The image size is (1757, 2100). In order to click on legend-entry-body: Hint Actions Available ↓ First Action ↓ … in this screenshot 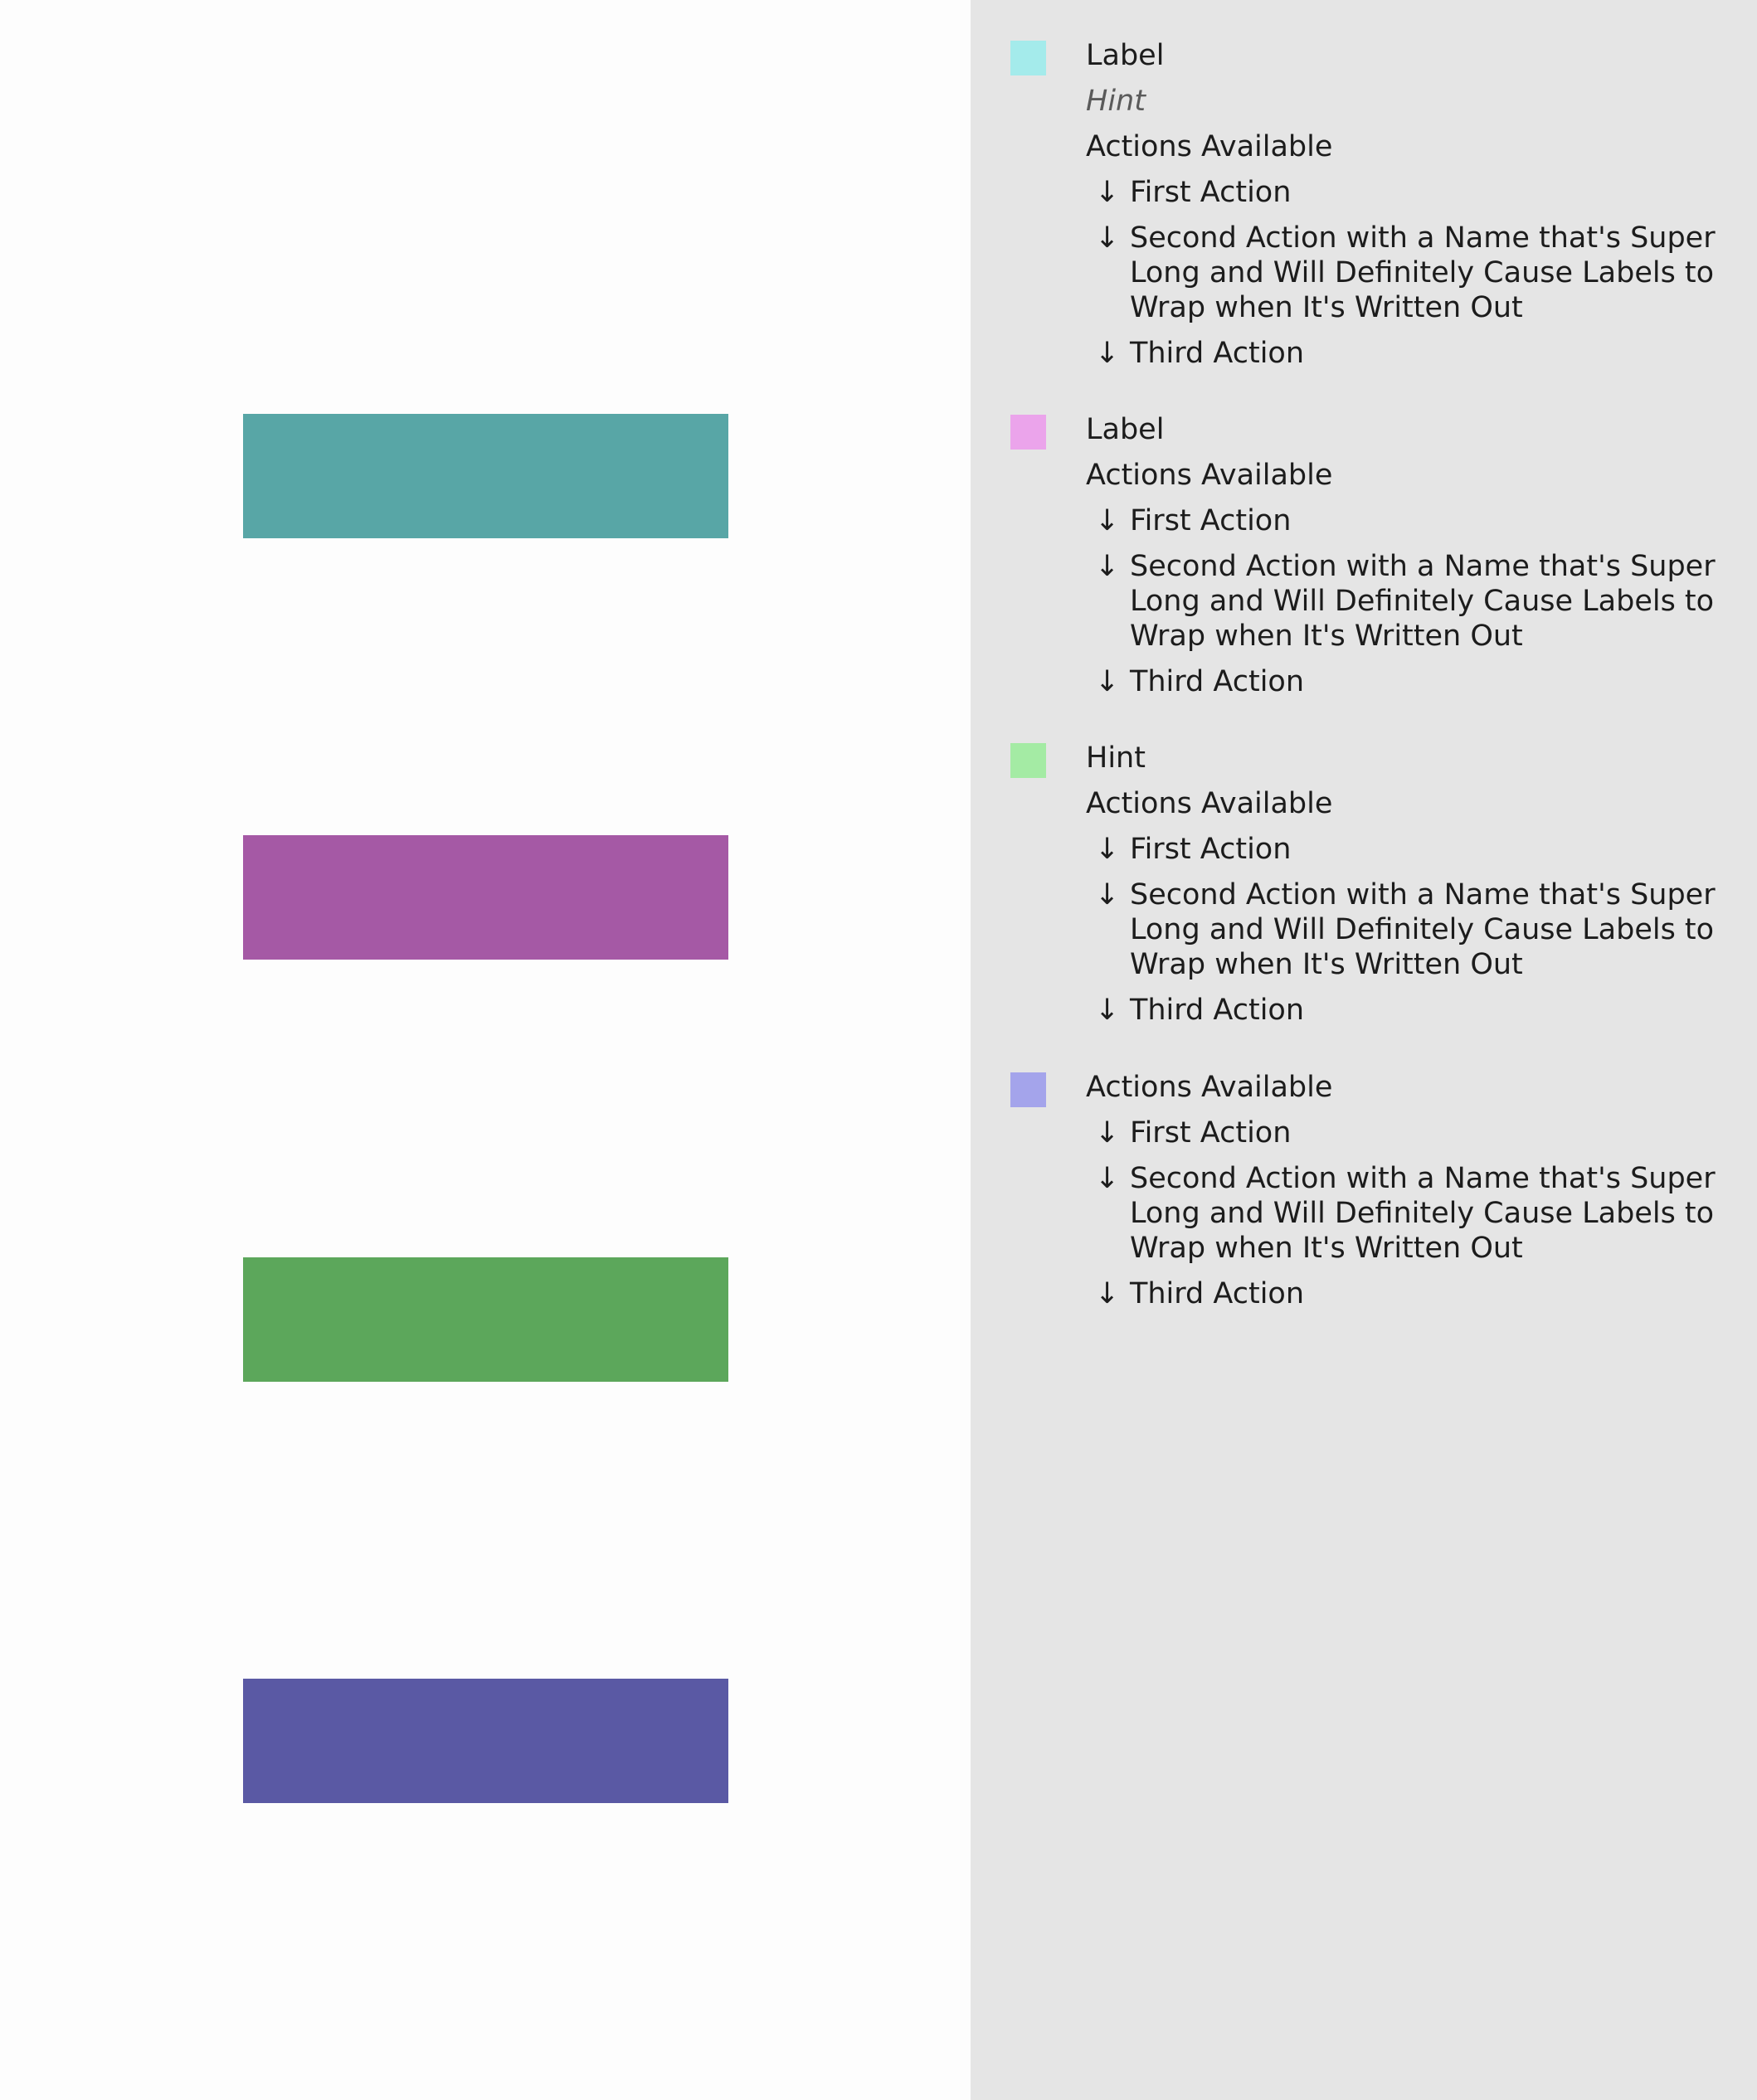, I will do `click(1413, 885)`.